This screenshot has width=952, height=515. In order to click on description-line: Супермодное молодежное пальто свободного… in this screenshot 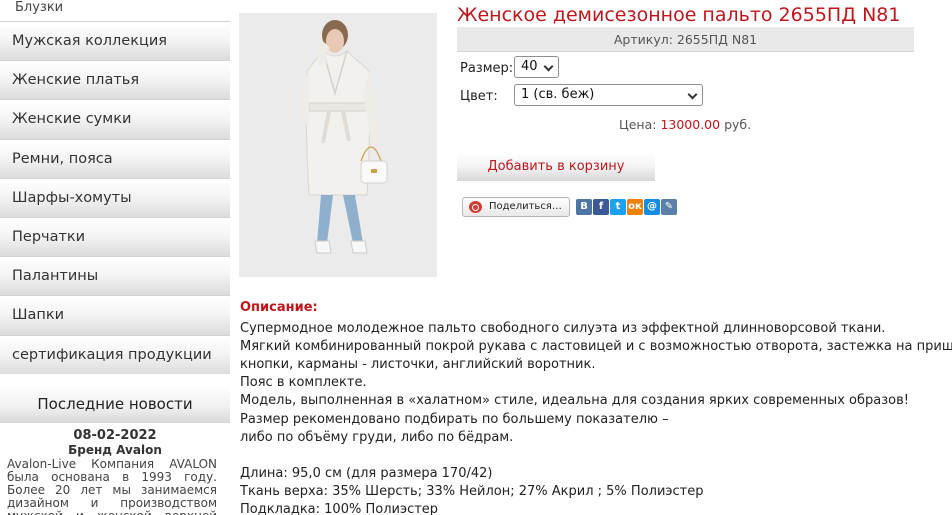, I will do `click(563, 328)`.